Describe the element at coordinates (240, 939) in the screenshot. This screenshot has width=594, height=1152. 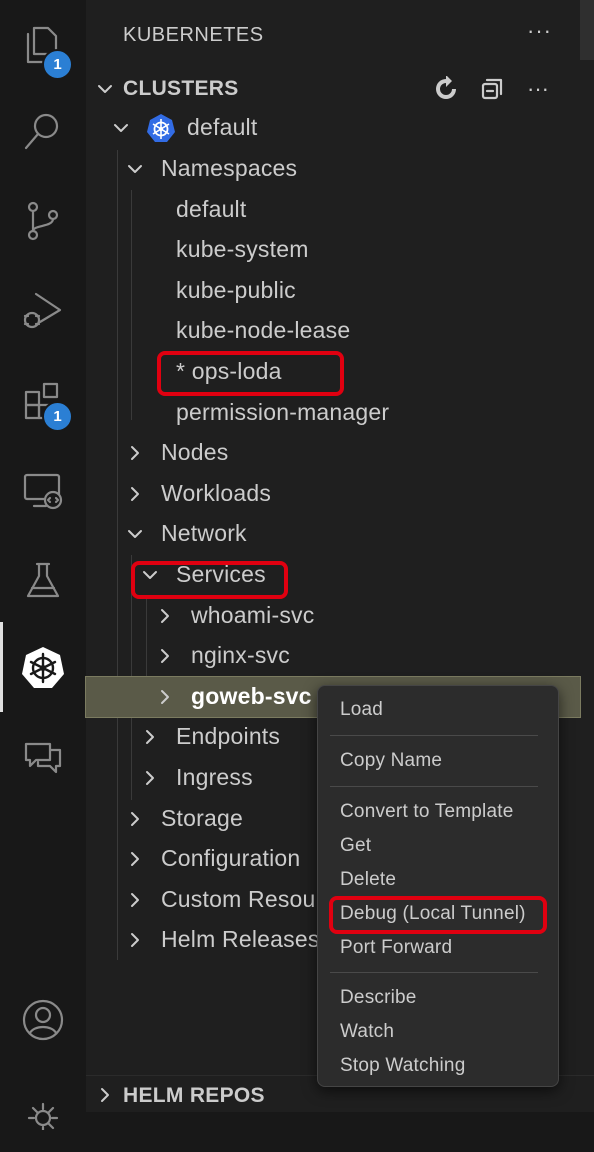
I see `tree-item-label: Helm Releases` at that location.